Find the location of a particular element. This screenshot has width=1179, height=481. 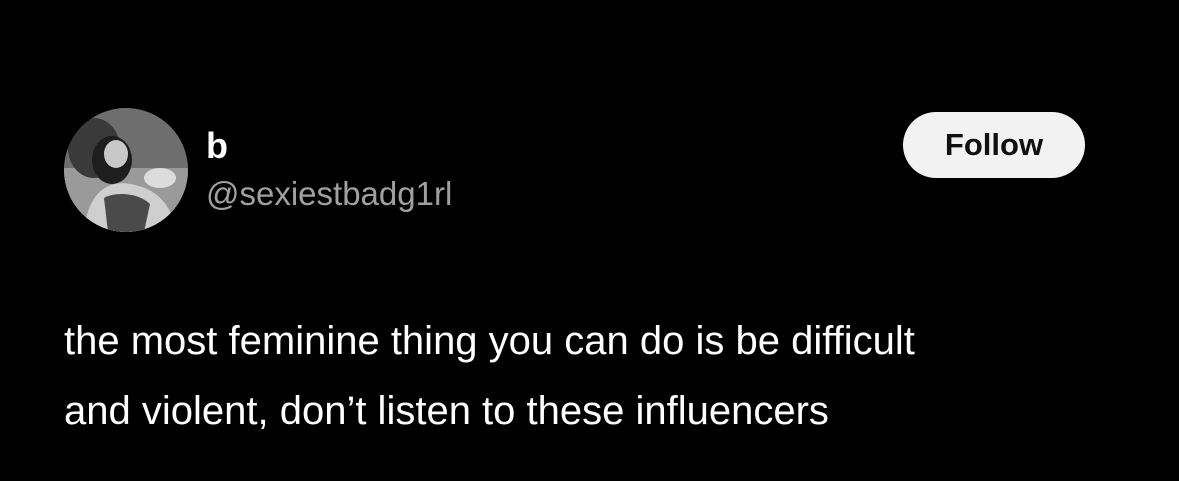

author-display-name: b is located at coordinates (329, 146).